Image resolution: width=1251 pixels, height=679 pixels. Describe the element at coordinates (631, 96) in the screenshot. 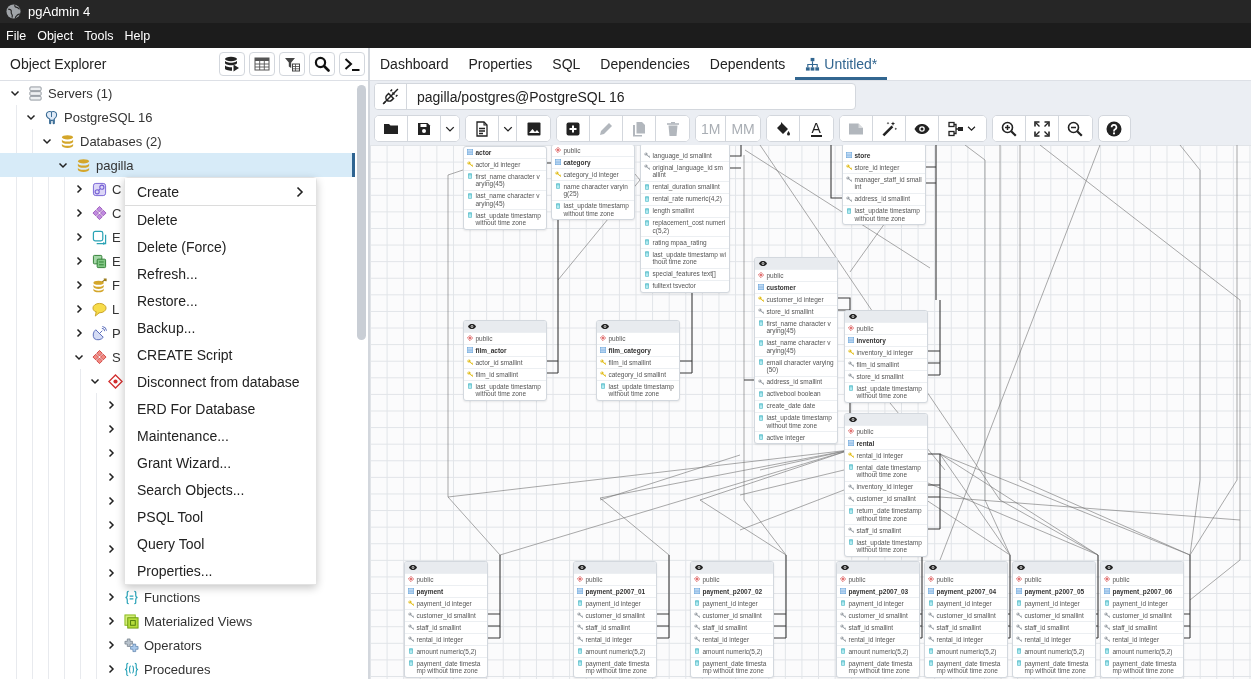

I see `connection-field: pagilla/postgres@PostgreSQL 16` at that location.